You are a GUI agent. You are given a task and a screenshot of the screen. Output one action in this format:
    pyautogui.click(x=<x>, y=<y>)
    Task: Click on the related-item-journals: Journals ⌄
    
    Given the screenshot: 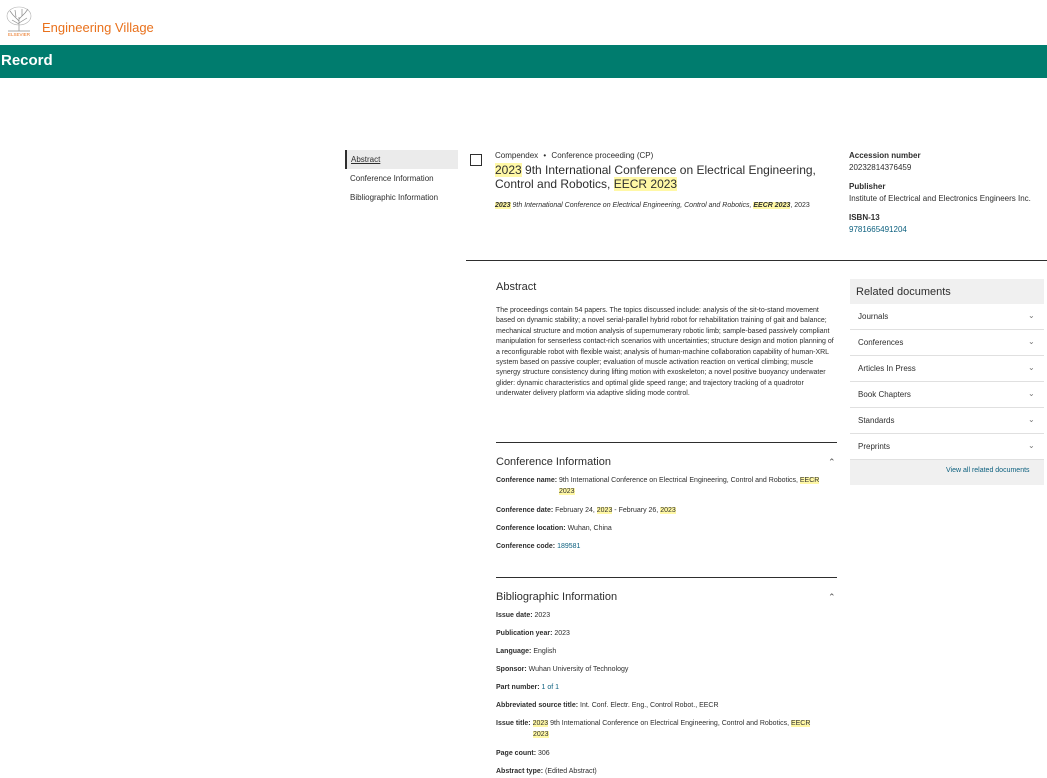 What is the action you would take?
    pyautogui.click(x=947, y=317)
    